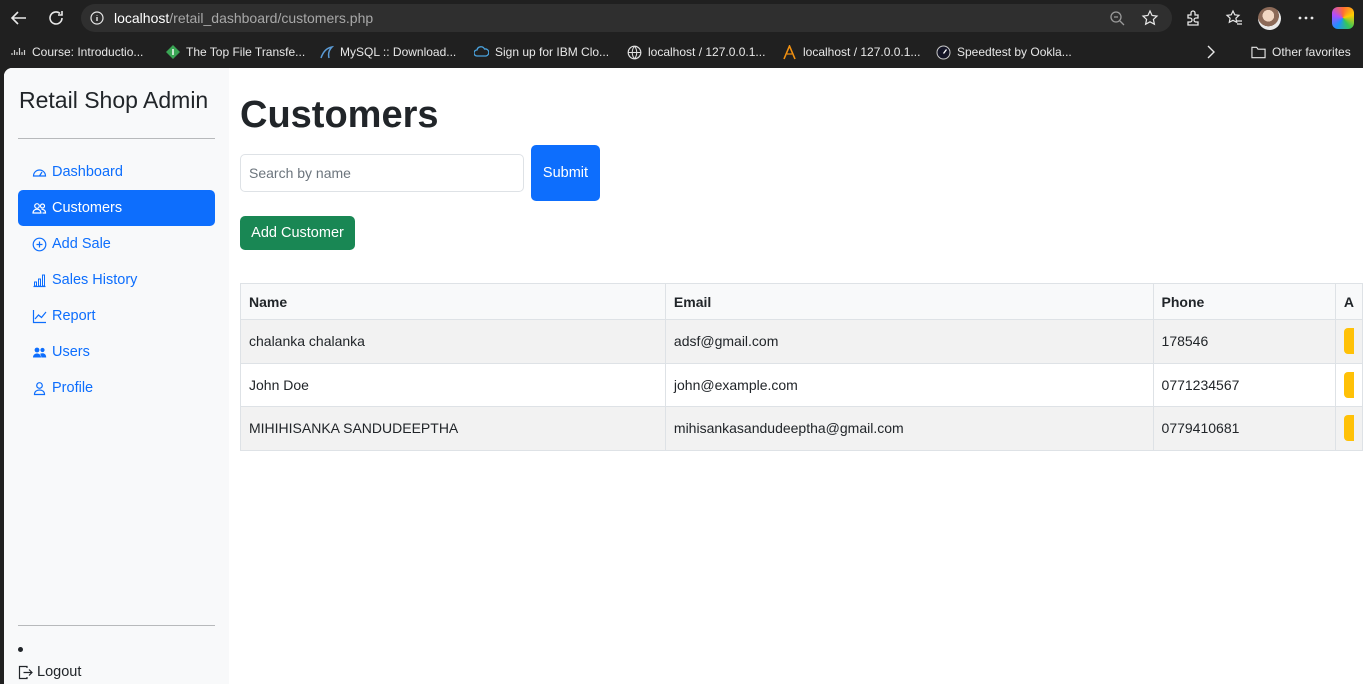  I want to click on url-path: /retail_dashboard/customers.php, so click(271, 18).